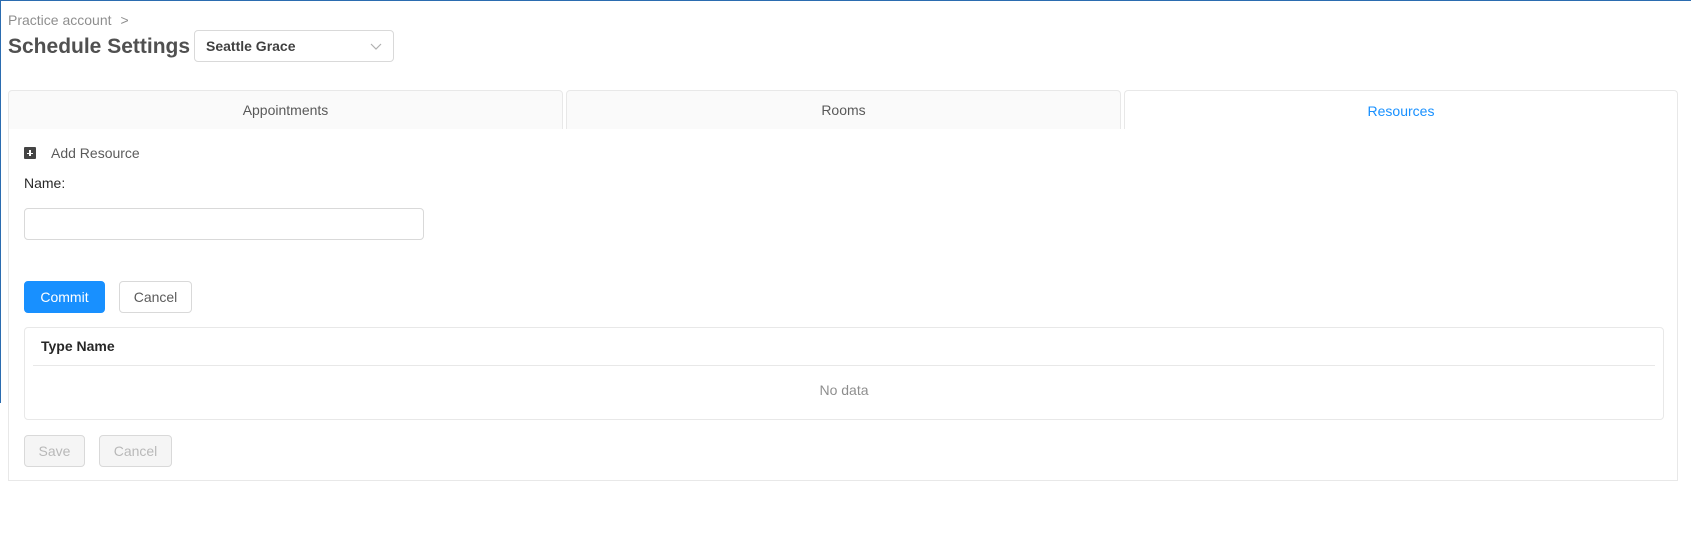 The image size is (1691, 549). I want to click on cancel-button: Cancel, so click(155, 297).